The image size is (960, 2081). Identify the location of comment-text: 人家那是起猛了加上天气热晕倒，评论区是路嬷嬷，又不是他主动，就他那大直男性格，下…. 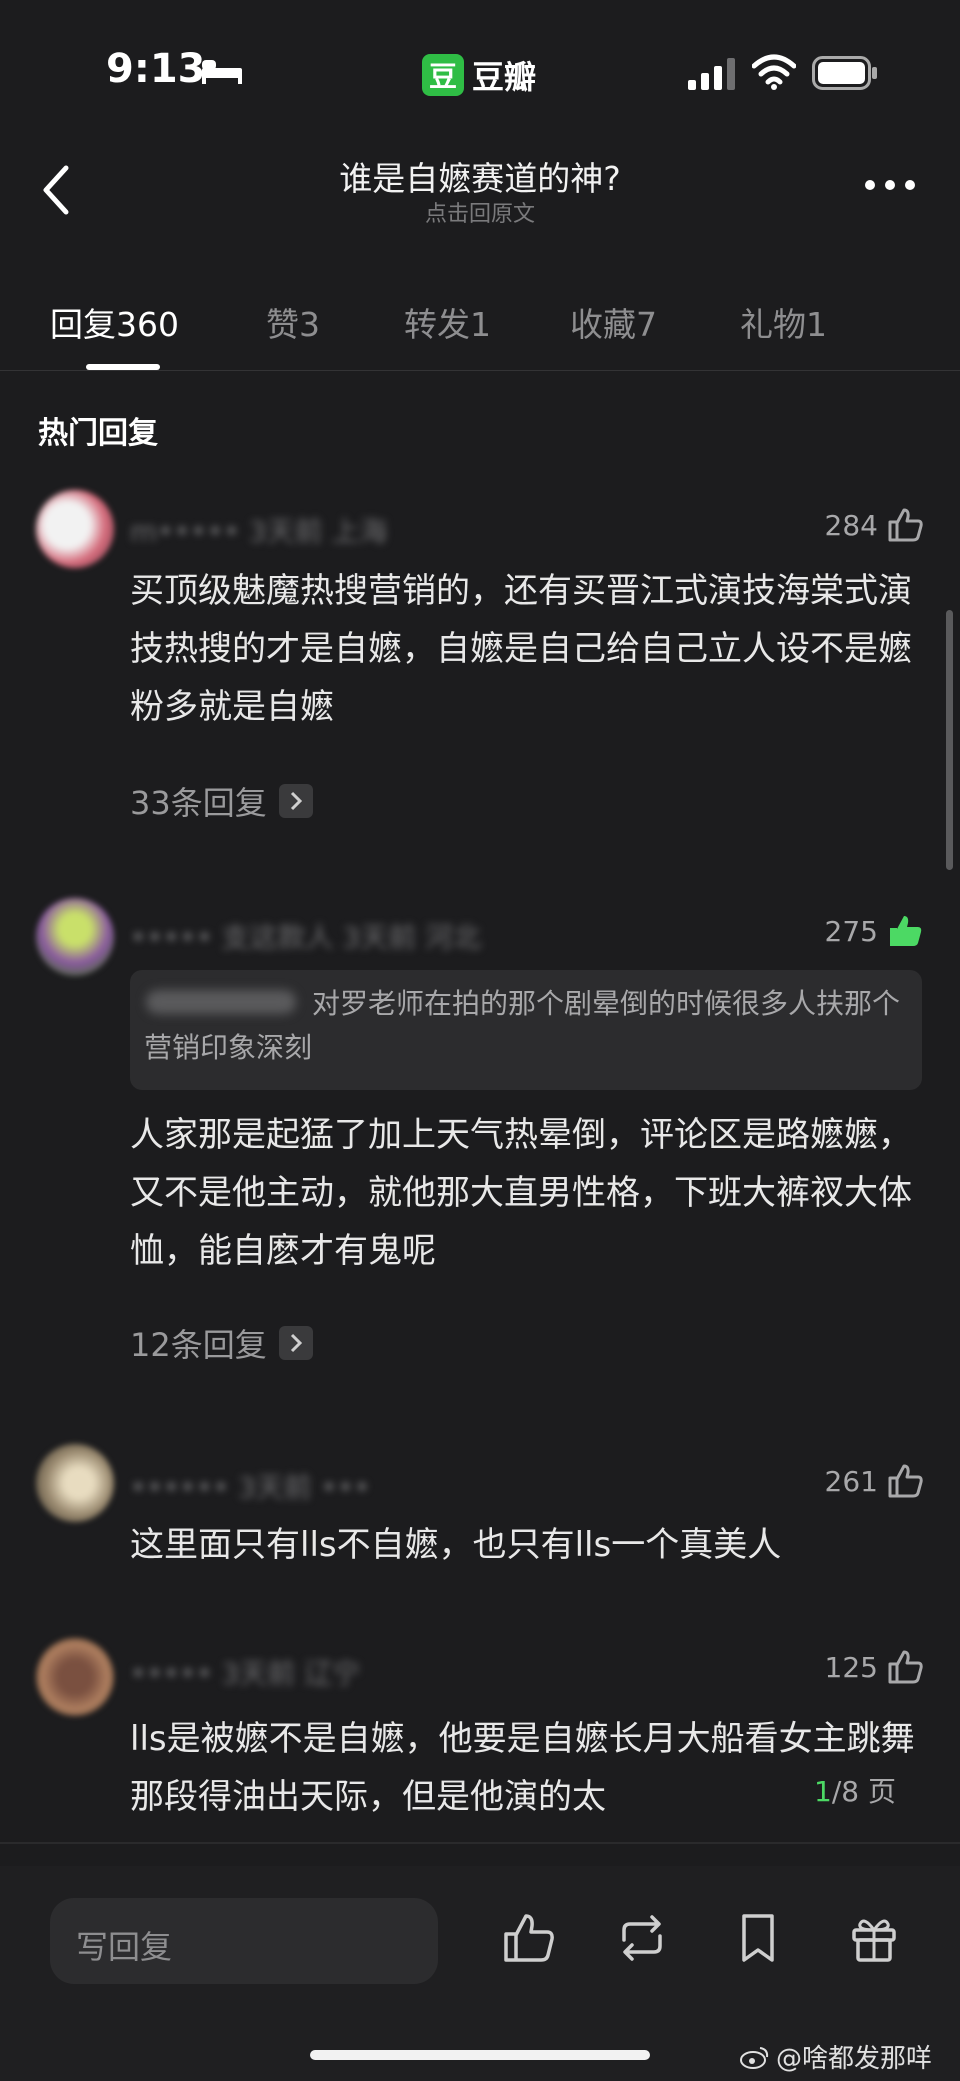
(521, 1193).